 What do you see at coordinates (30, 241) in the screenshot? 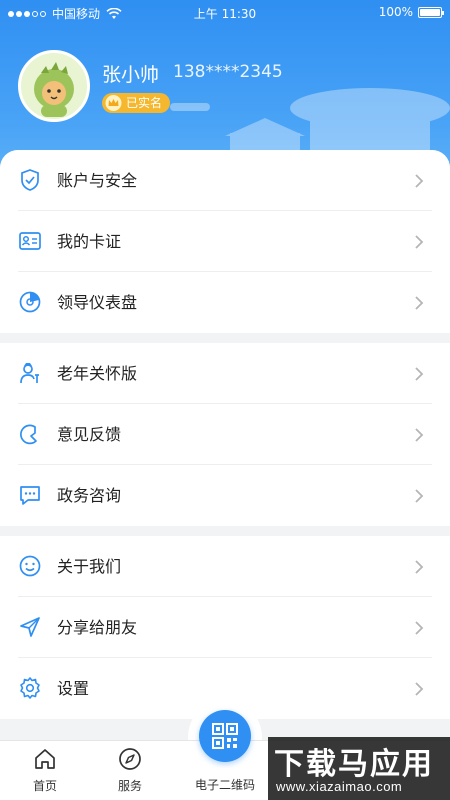
I see `id-card-icon` at bounding box center [30, 241].